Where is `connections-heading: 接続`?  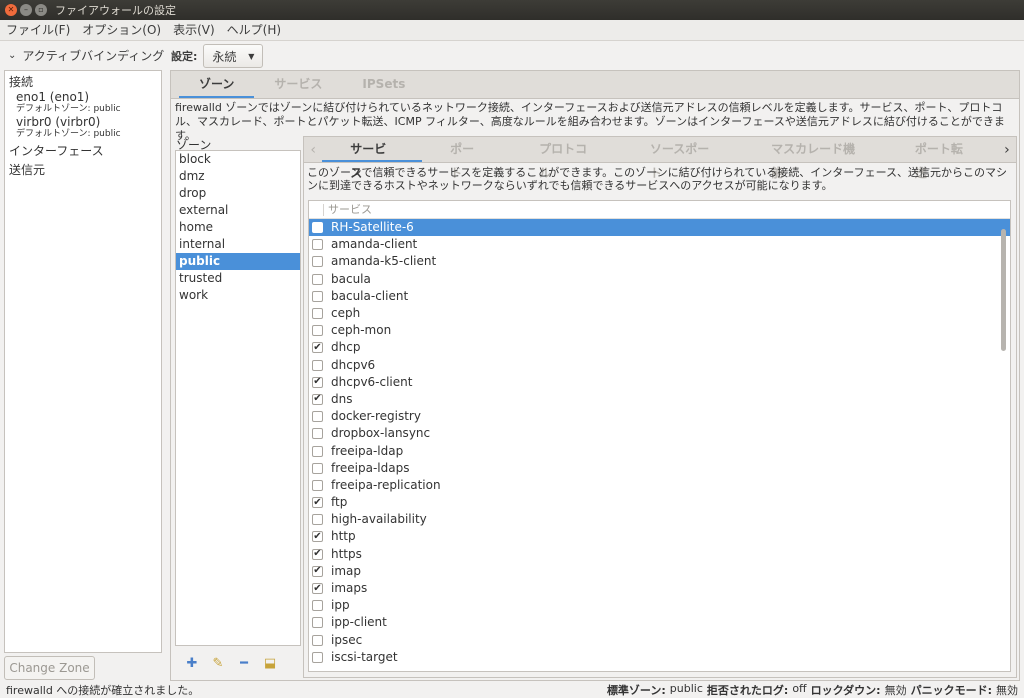
connections-heading: 接続 is located at coordinates (83, 80).